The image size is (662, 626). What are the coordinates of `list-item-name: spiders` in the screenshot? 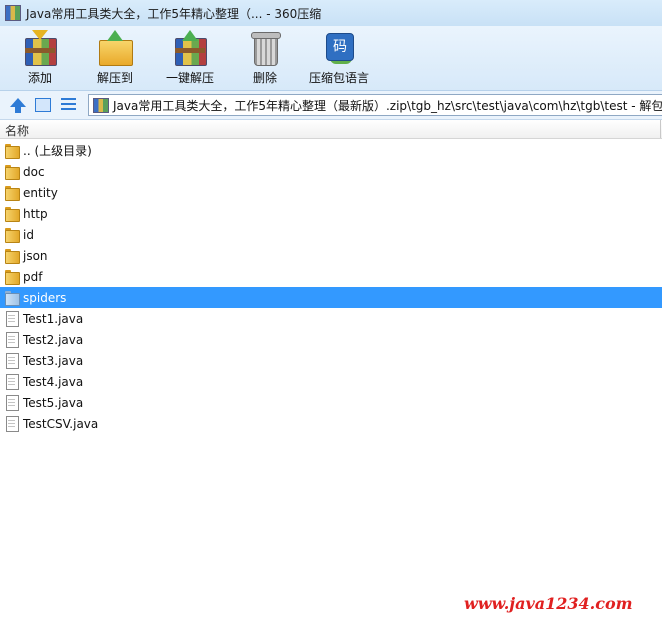 It's located at (45, 297).